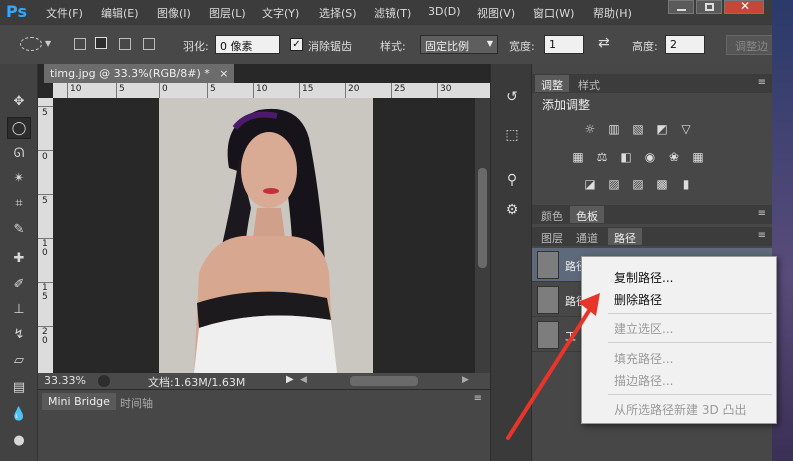 The height and width of the screenshot is (461, 793). What do you see at coordinates (174, 13) in the screenshot?
I see `menu-image: 图像(I)` at bounding box center [174, 13].